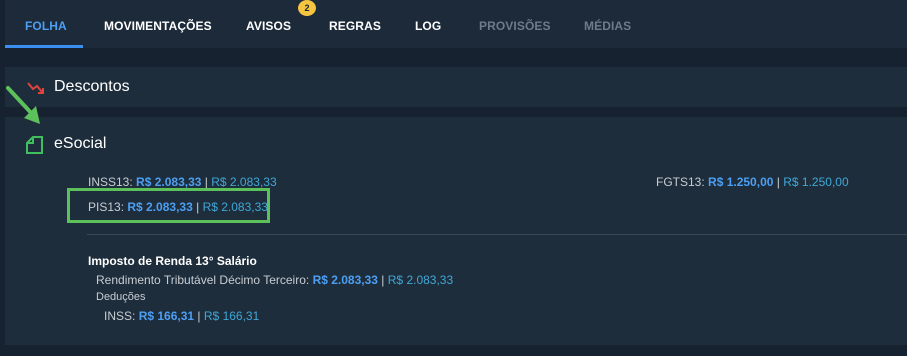  Describe the element at coordinates (166, 316) in the screenshot. I see `ir-inss-value: R$ 166,31` at that location.